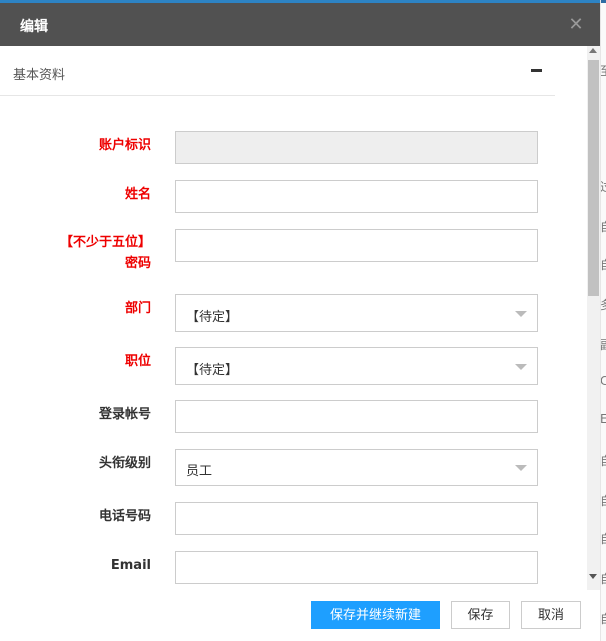 Image resolution: width=606 pixels, height=641 pixels. Describe the element at coordinates (356, 467) in the screenshot. I see `title-level-select: 员工` at that location.